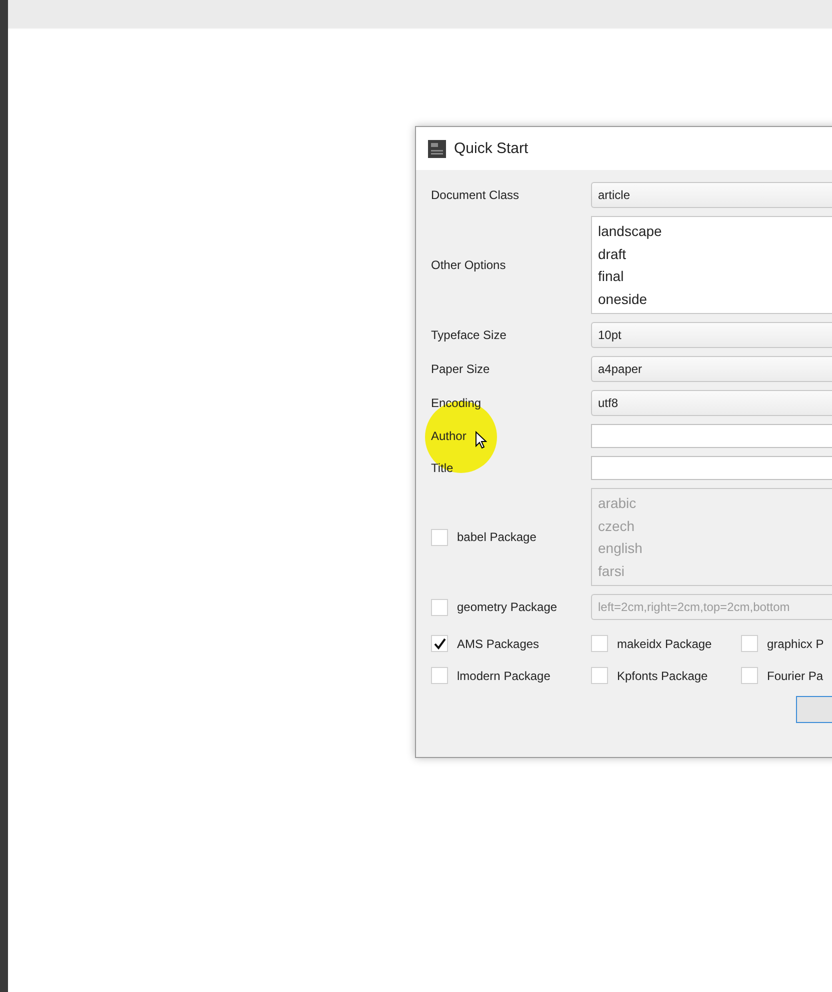  Describe the element at coordinates (711, 195) in the screenshot. I see `dropdown: article` at that location.